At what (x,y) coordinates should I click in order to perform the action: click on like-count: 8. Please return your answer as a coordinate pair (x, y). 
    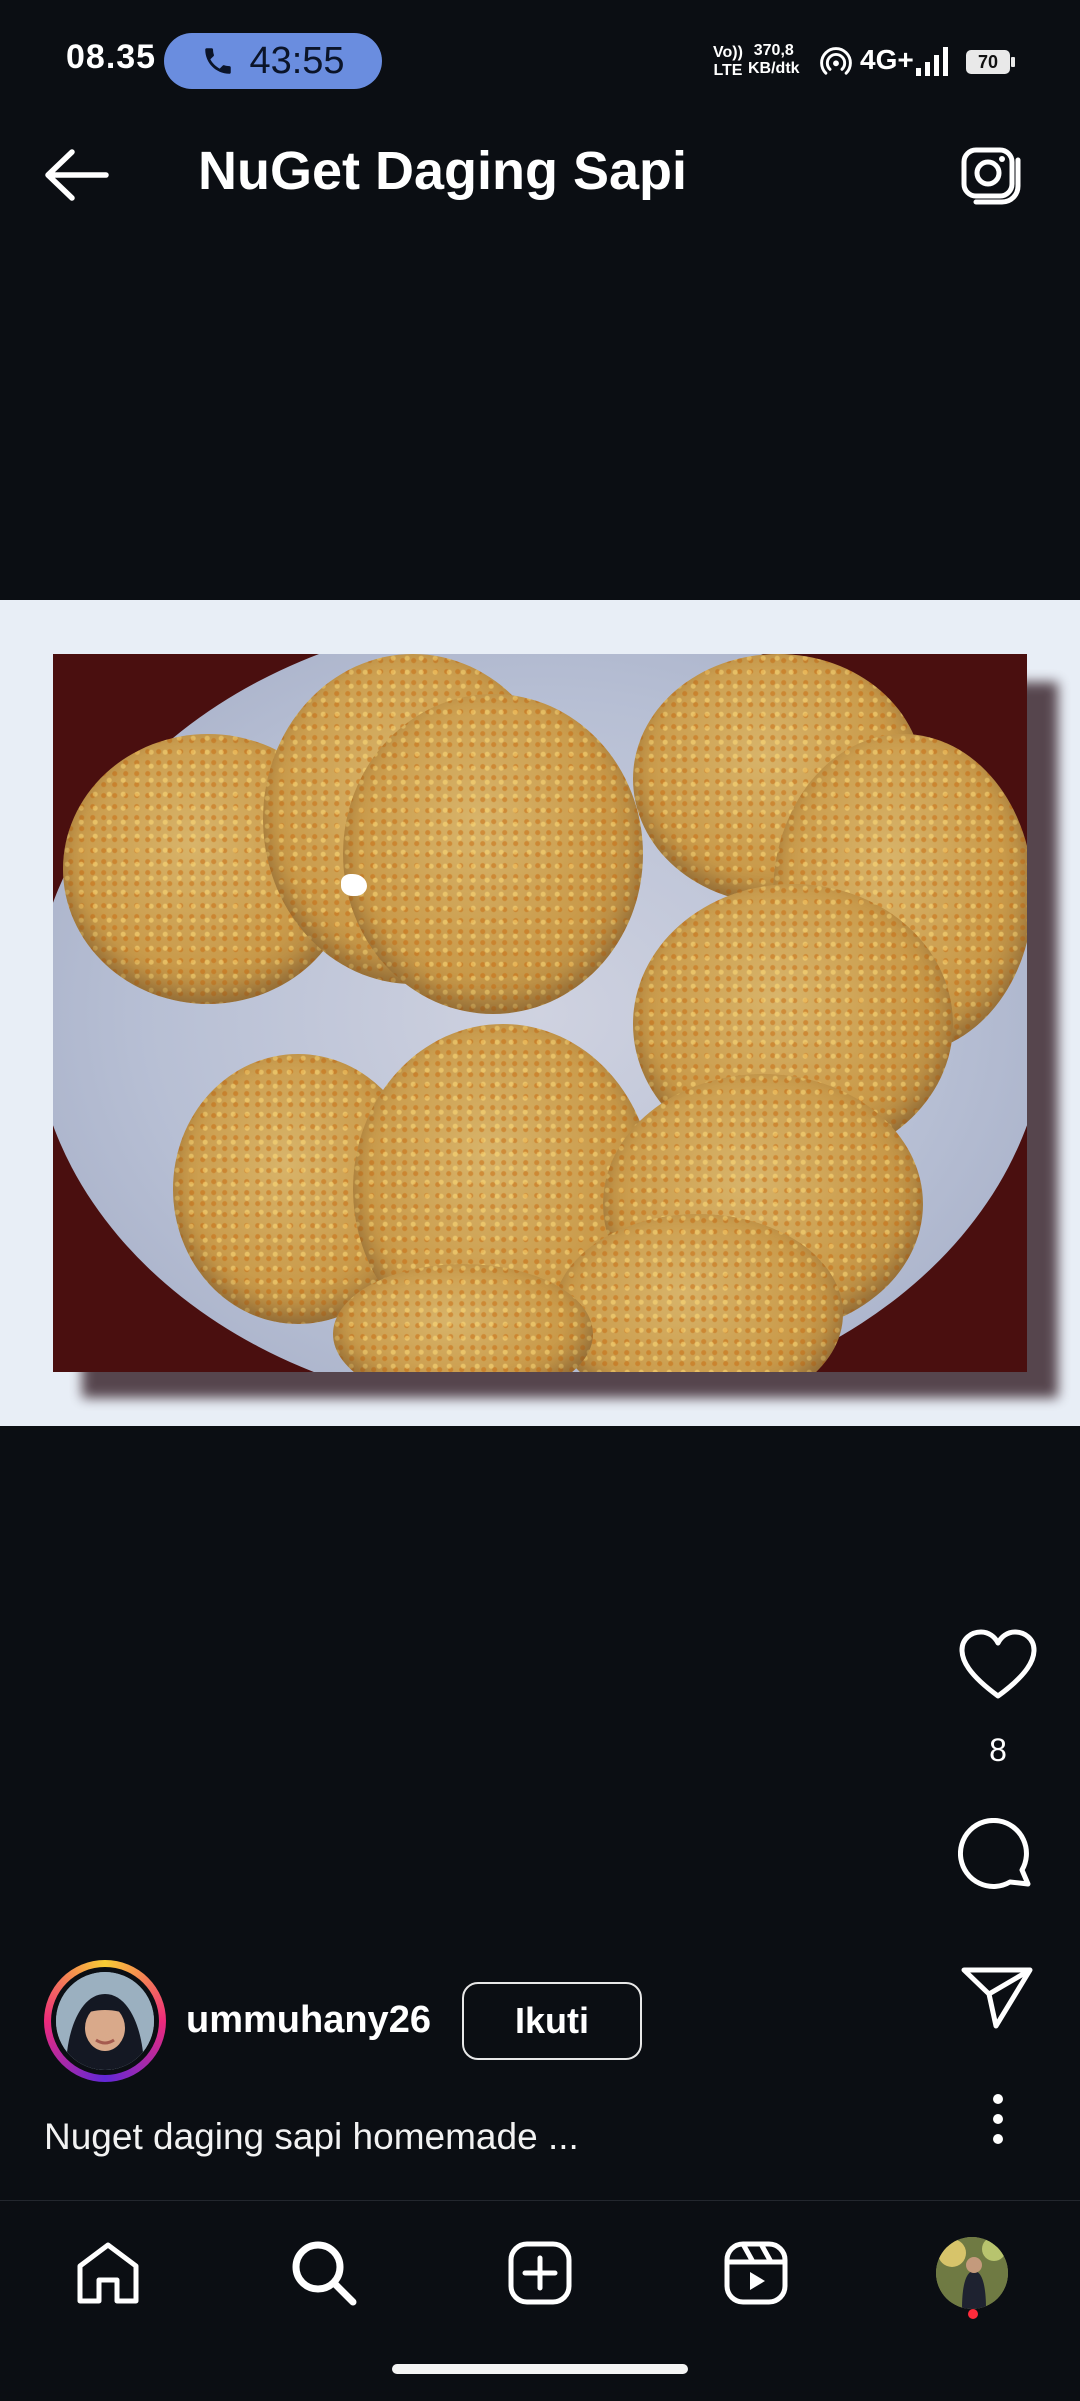
    Looking at the image, I should click on (998, 1750).